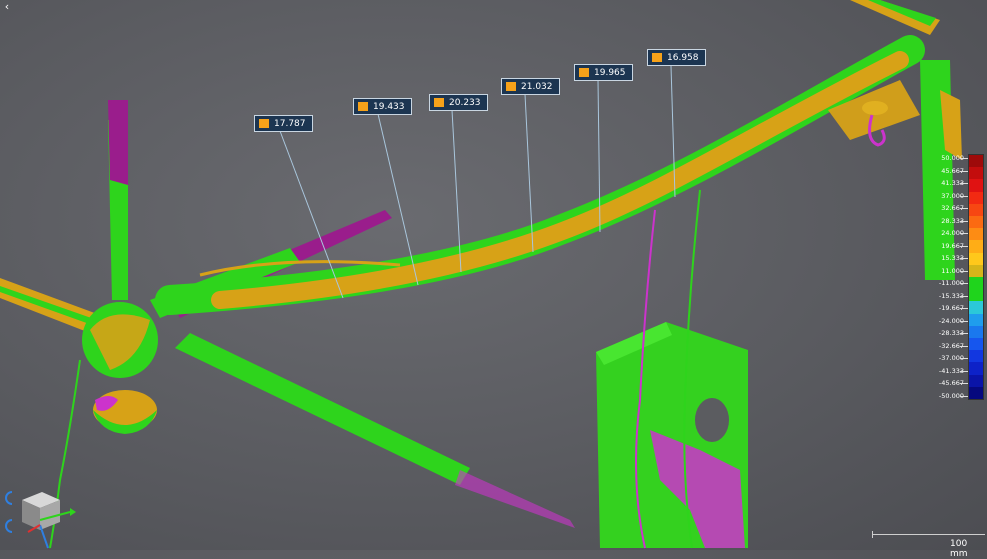 Image resolution: width=987 pixels, height=559 pixels. I want to click on scale-bar, so click(928, 534).